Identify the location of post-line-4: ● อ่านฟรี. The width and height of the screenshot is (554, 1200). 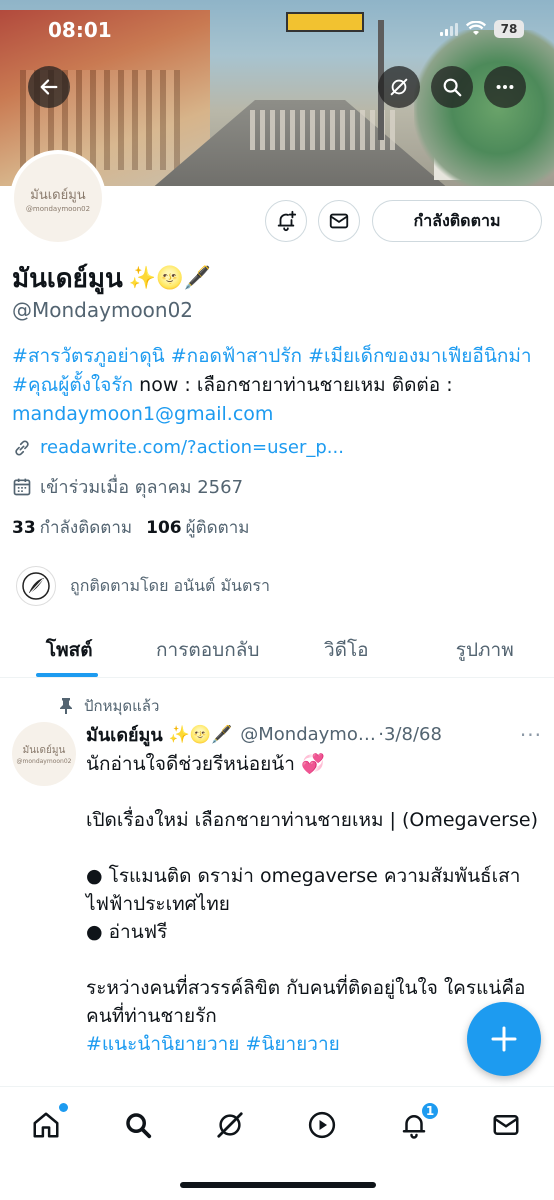
(127, 932).